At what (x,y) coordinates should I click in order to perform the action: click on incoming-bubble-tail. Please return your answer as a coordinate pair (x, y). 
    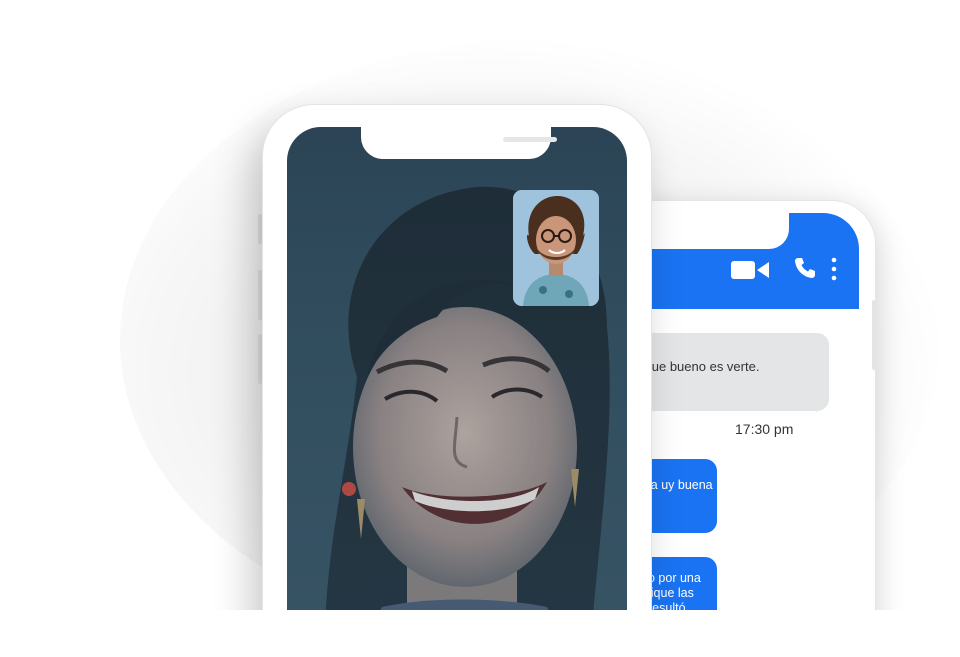
    Looking at the image, I should click on (811, 406).